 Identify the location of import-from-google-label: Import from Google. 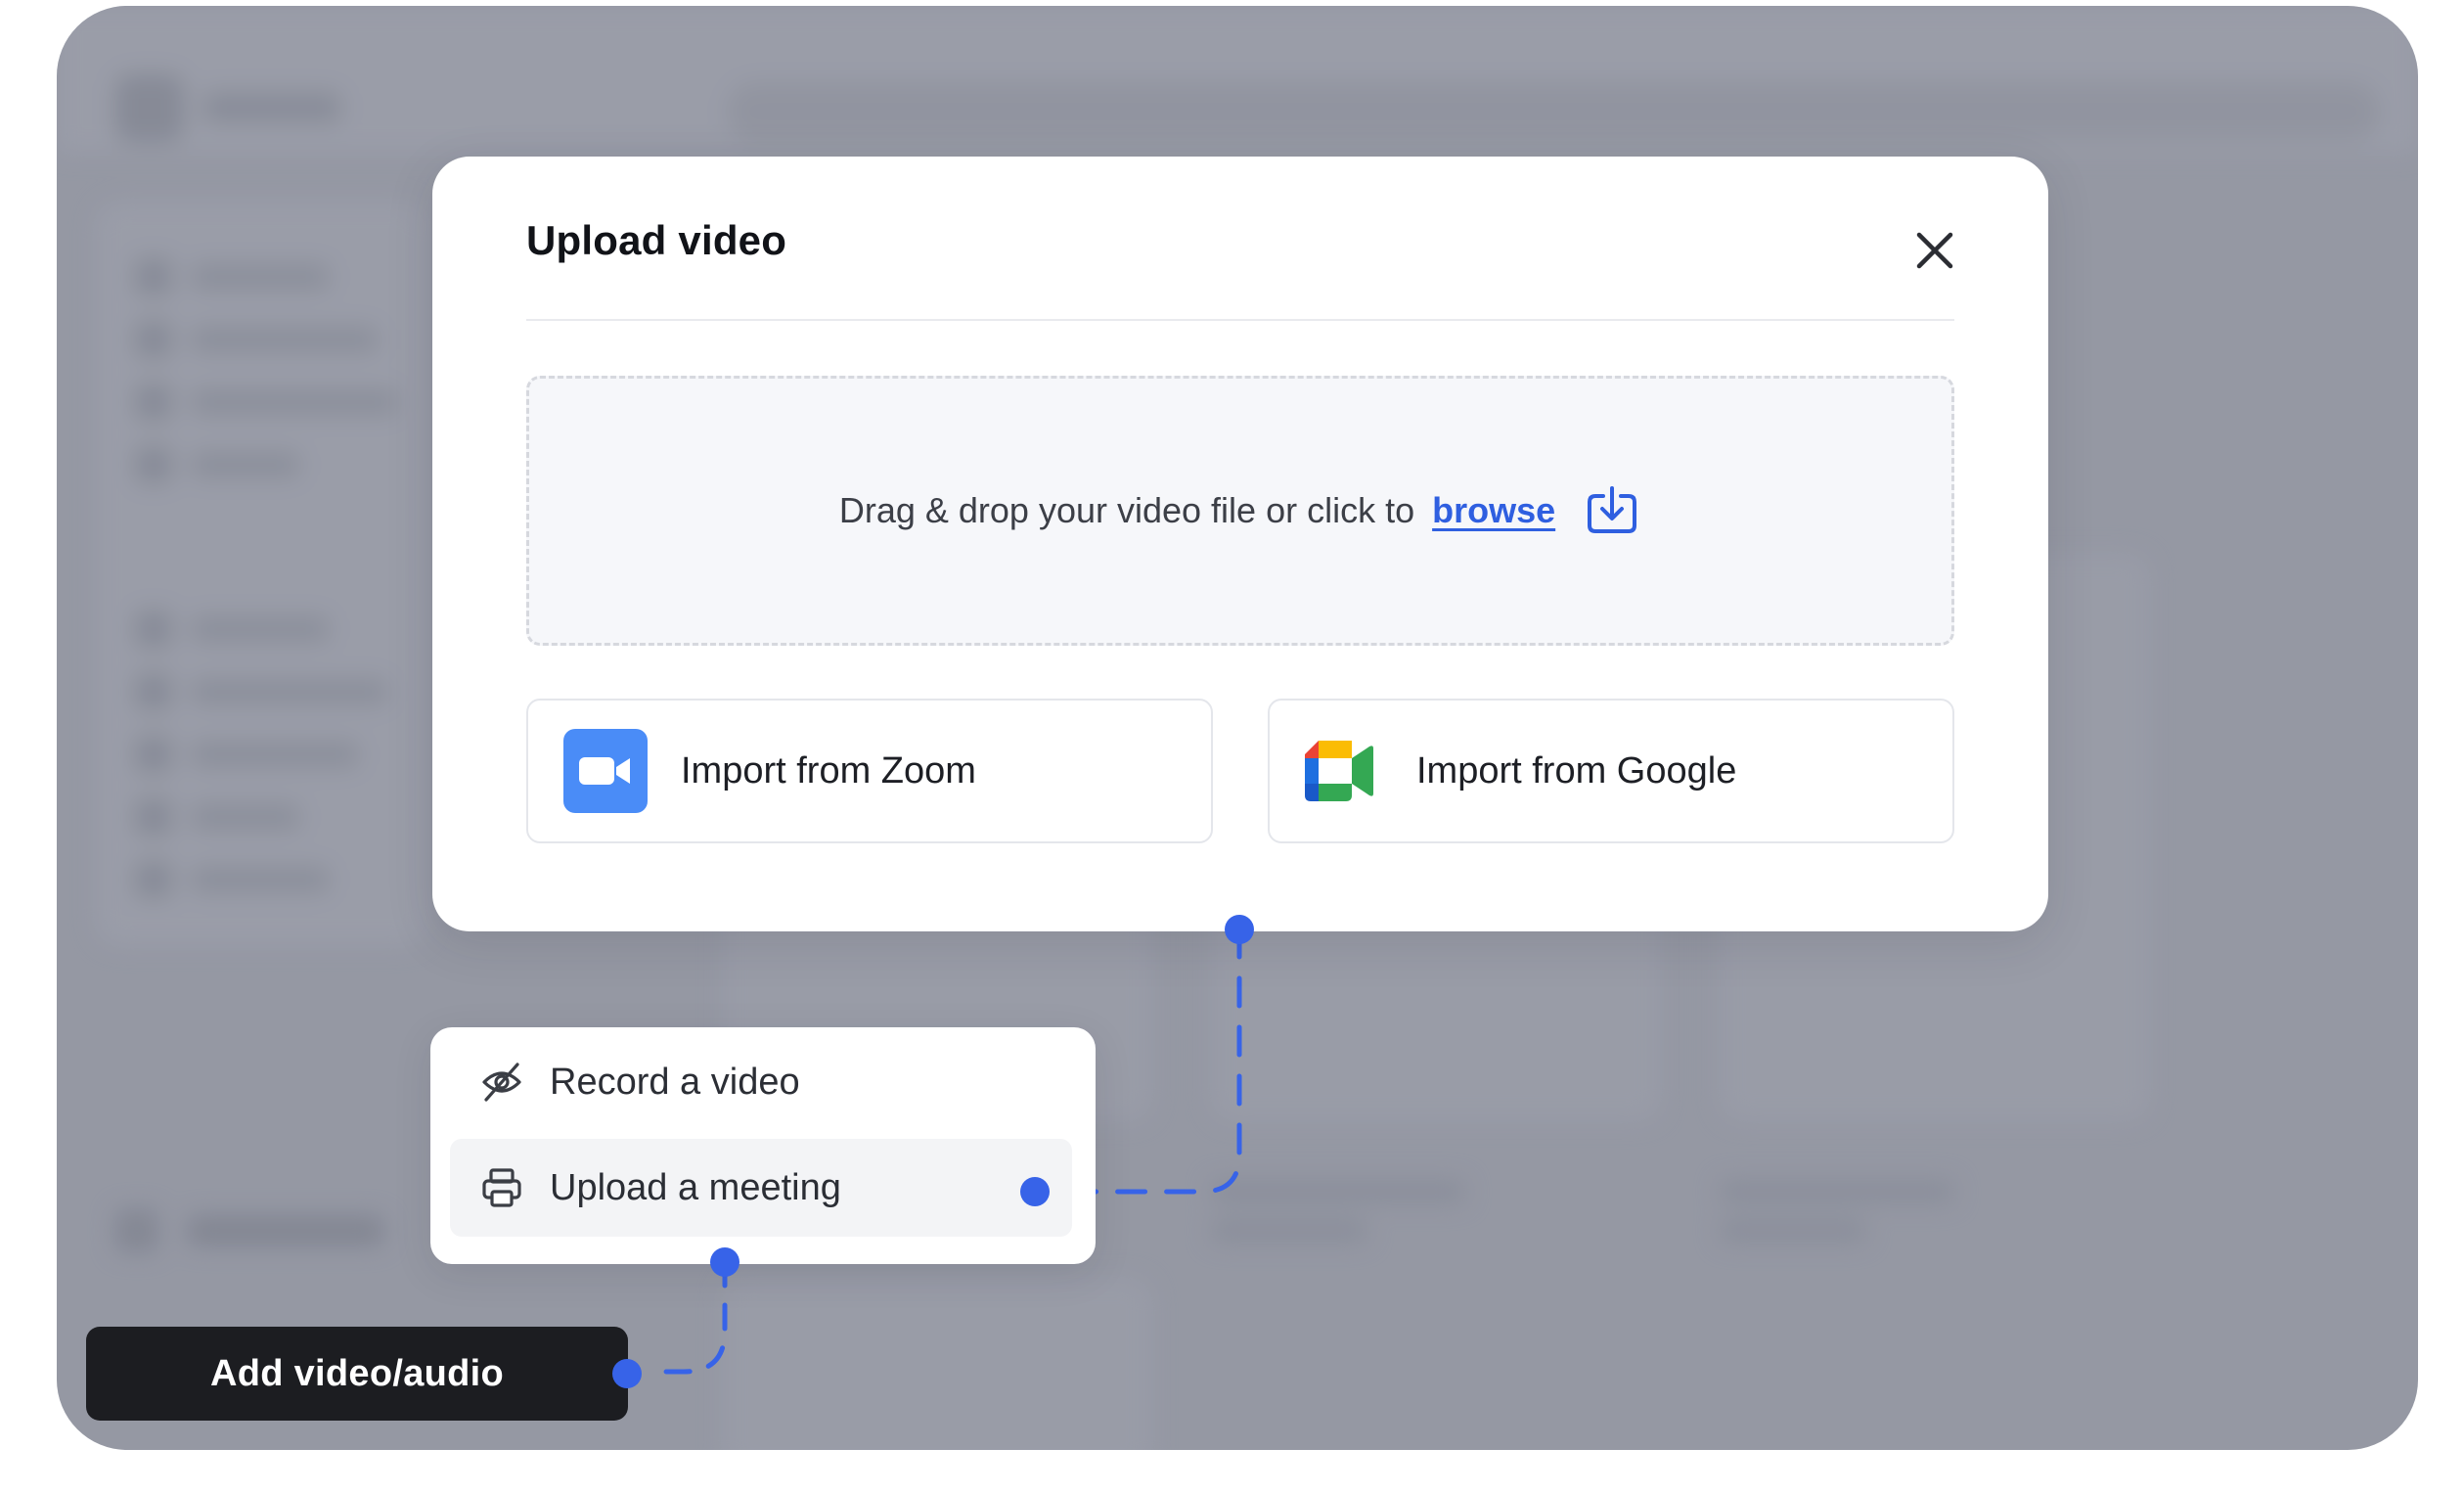
(1576, 770).